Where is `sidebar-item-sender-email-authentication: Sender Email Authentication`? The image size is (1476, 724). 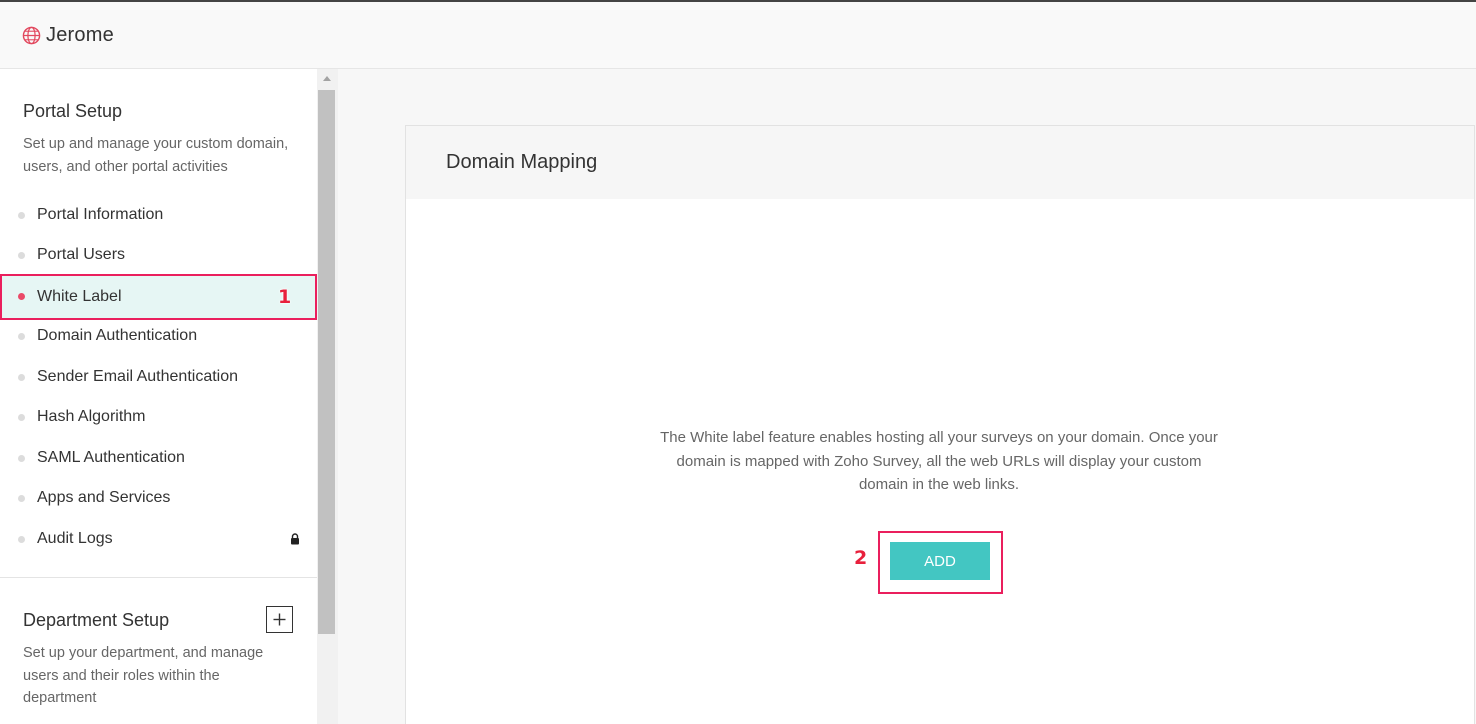 sidebar-item-sender-email-authentication: Sender Email Authentication is located at coordinates (158, 377).